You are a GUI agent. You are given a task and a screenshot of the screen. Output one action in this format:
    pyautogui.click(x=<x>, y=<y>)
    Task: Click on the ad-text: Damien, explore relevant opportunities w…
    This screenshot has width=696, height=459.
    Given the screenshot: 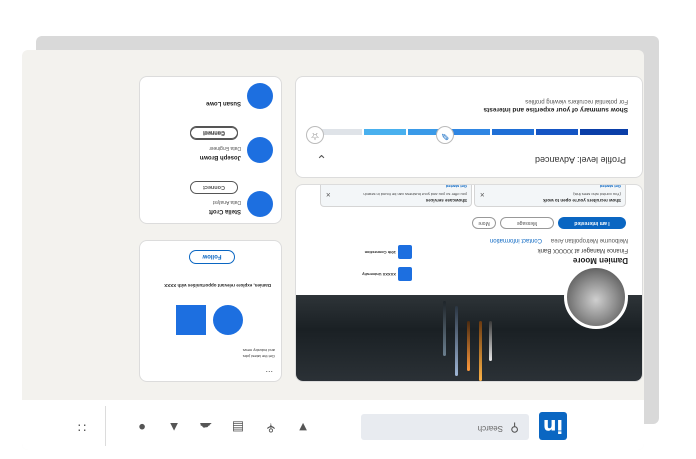 What is the action you would take?
    pyautogui.click(x=217, y=285)
    